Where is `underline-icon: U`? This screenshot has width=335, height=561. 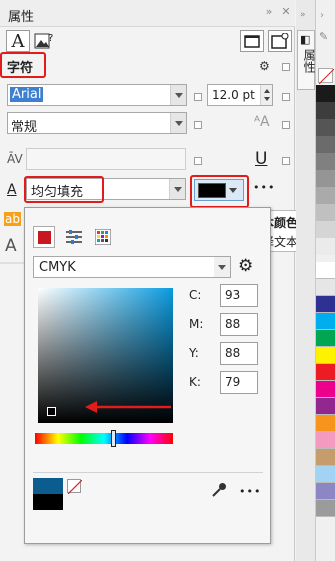 underline-icon: U is located at coordinates (261, 159).